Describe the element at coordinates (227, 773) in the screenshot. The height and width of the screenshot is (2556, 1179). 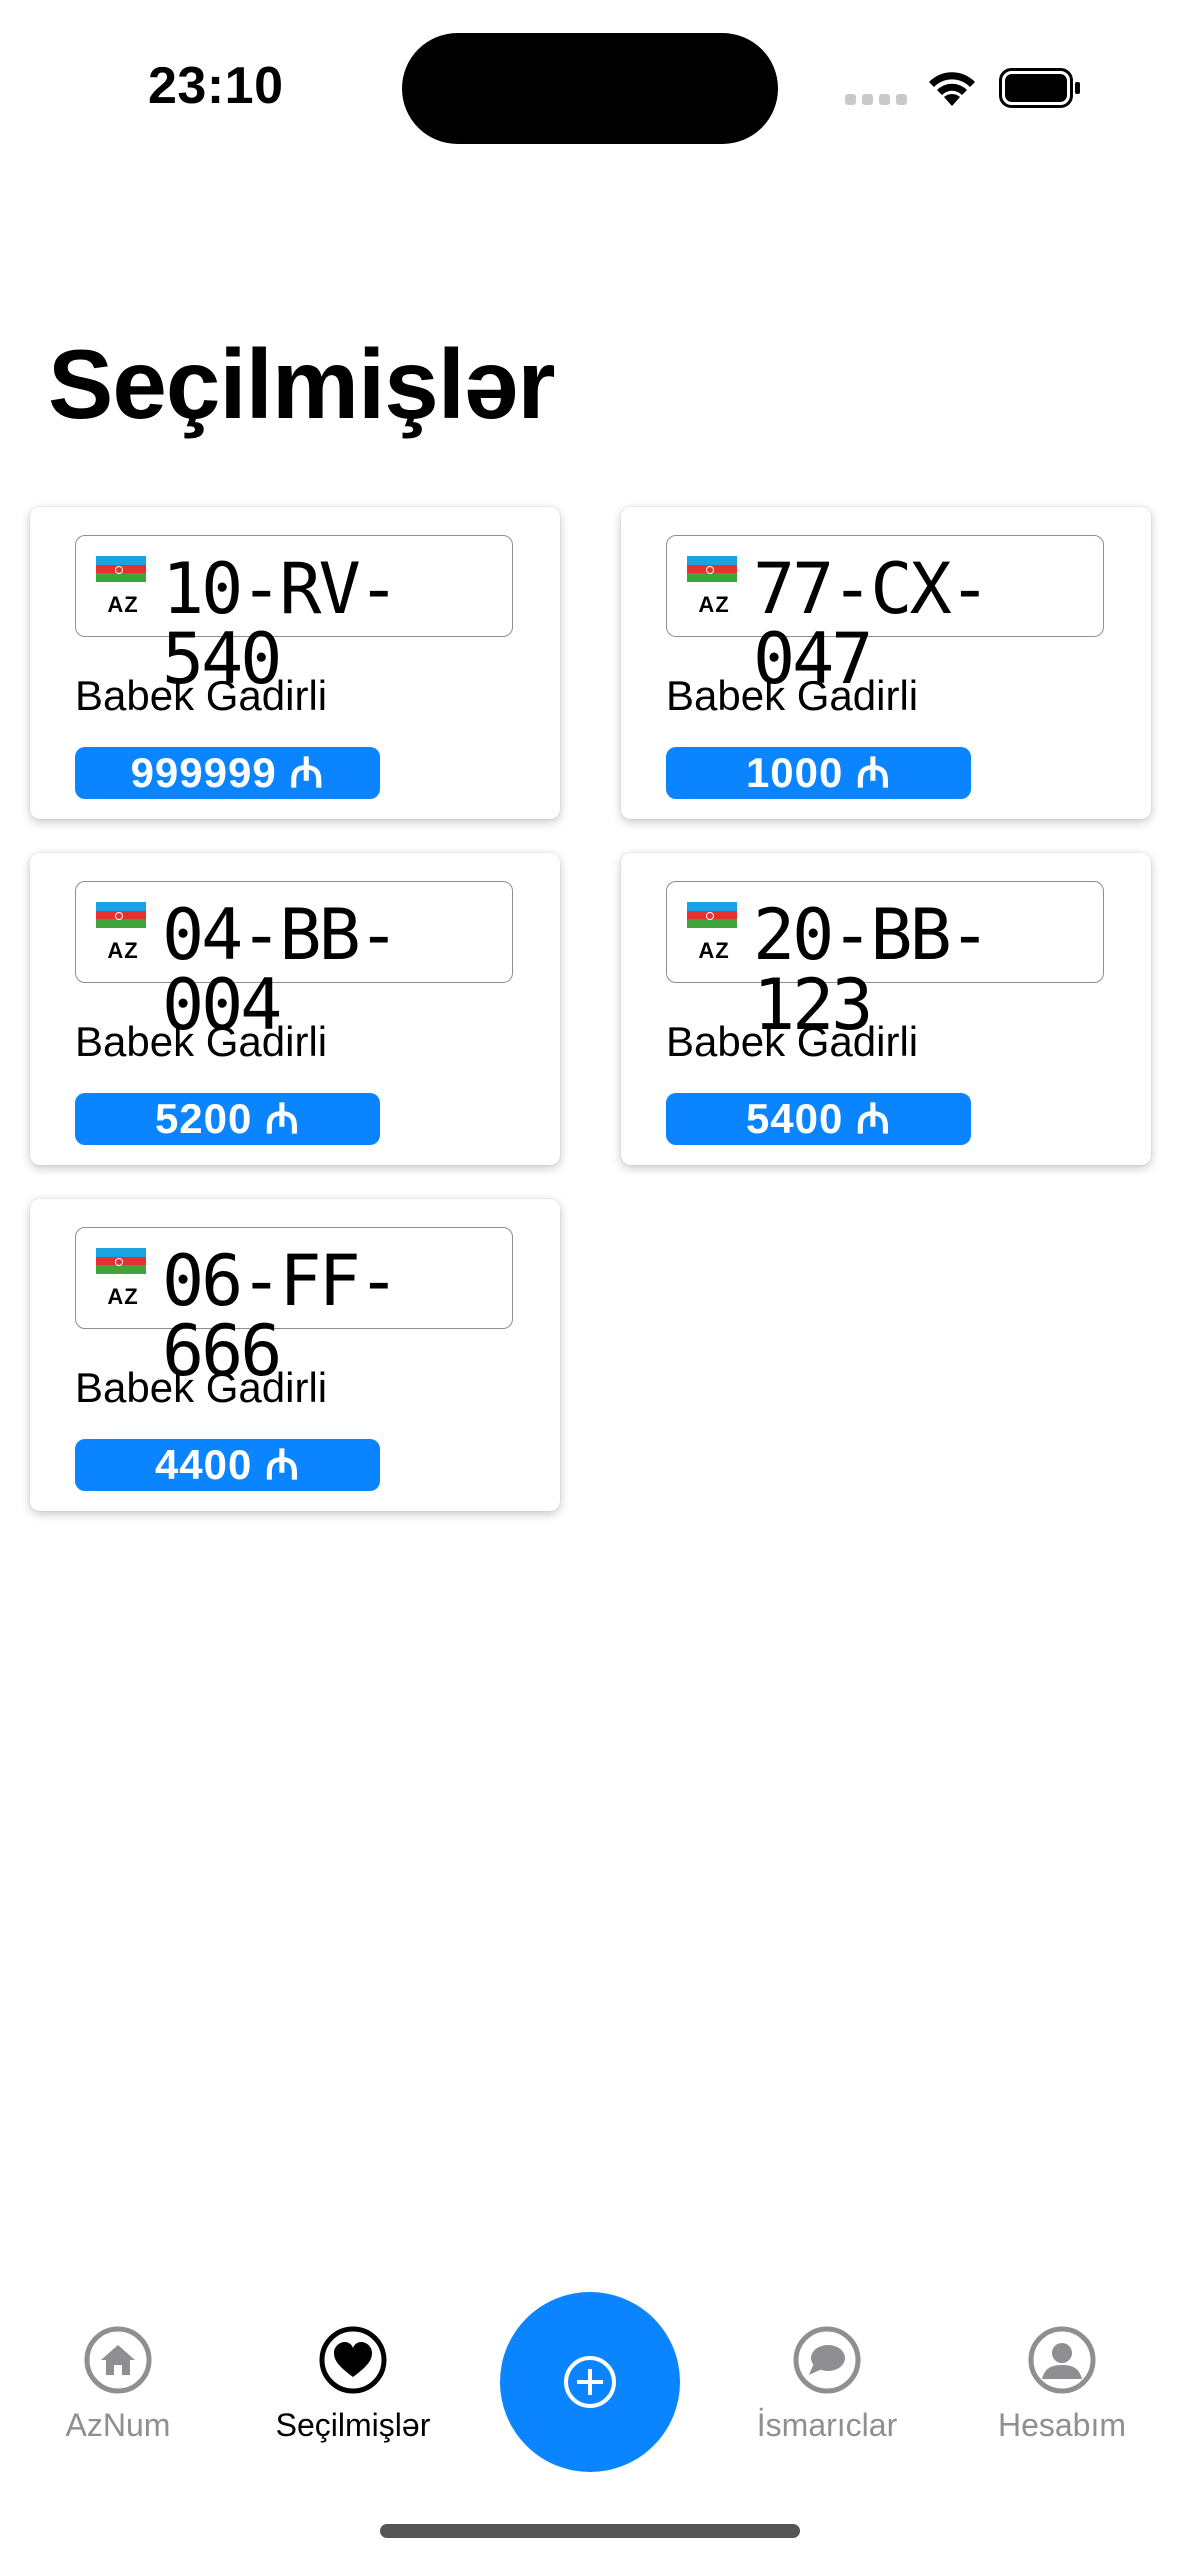
I see `price-badge: 999999 ₼` at that location.